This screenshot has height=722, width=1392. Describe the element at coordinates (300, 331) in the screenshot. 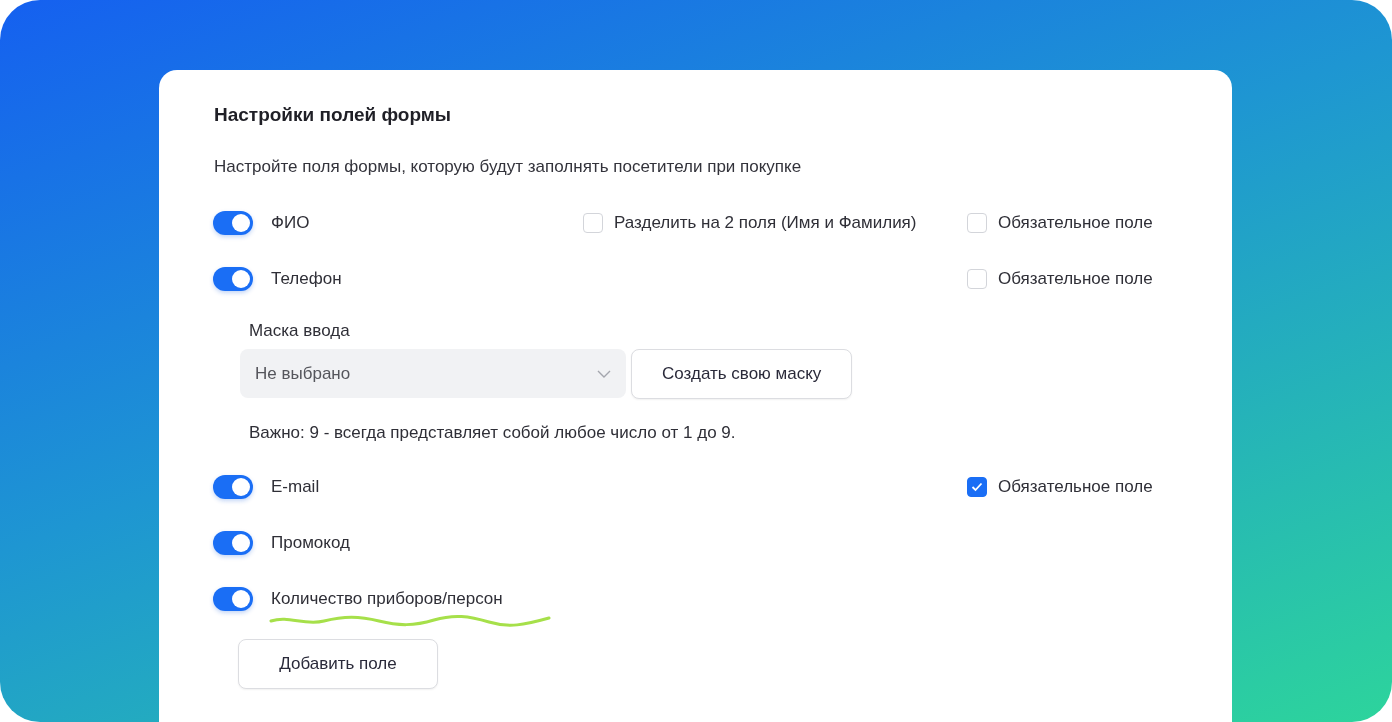

I see `mask-label: Маска ввода` at that location.